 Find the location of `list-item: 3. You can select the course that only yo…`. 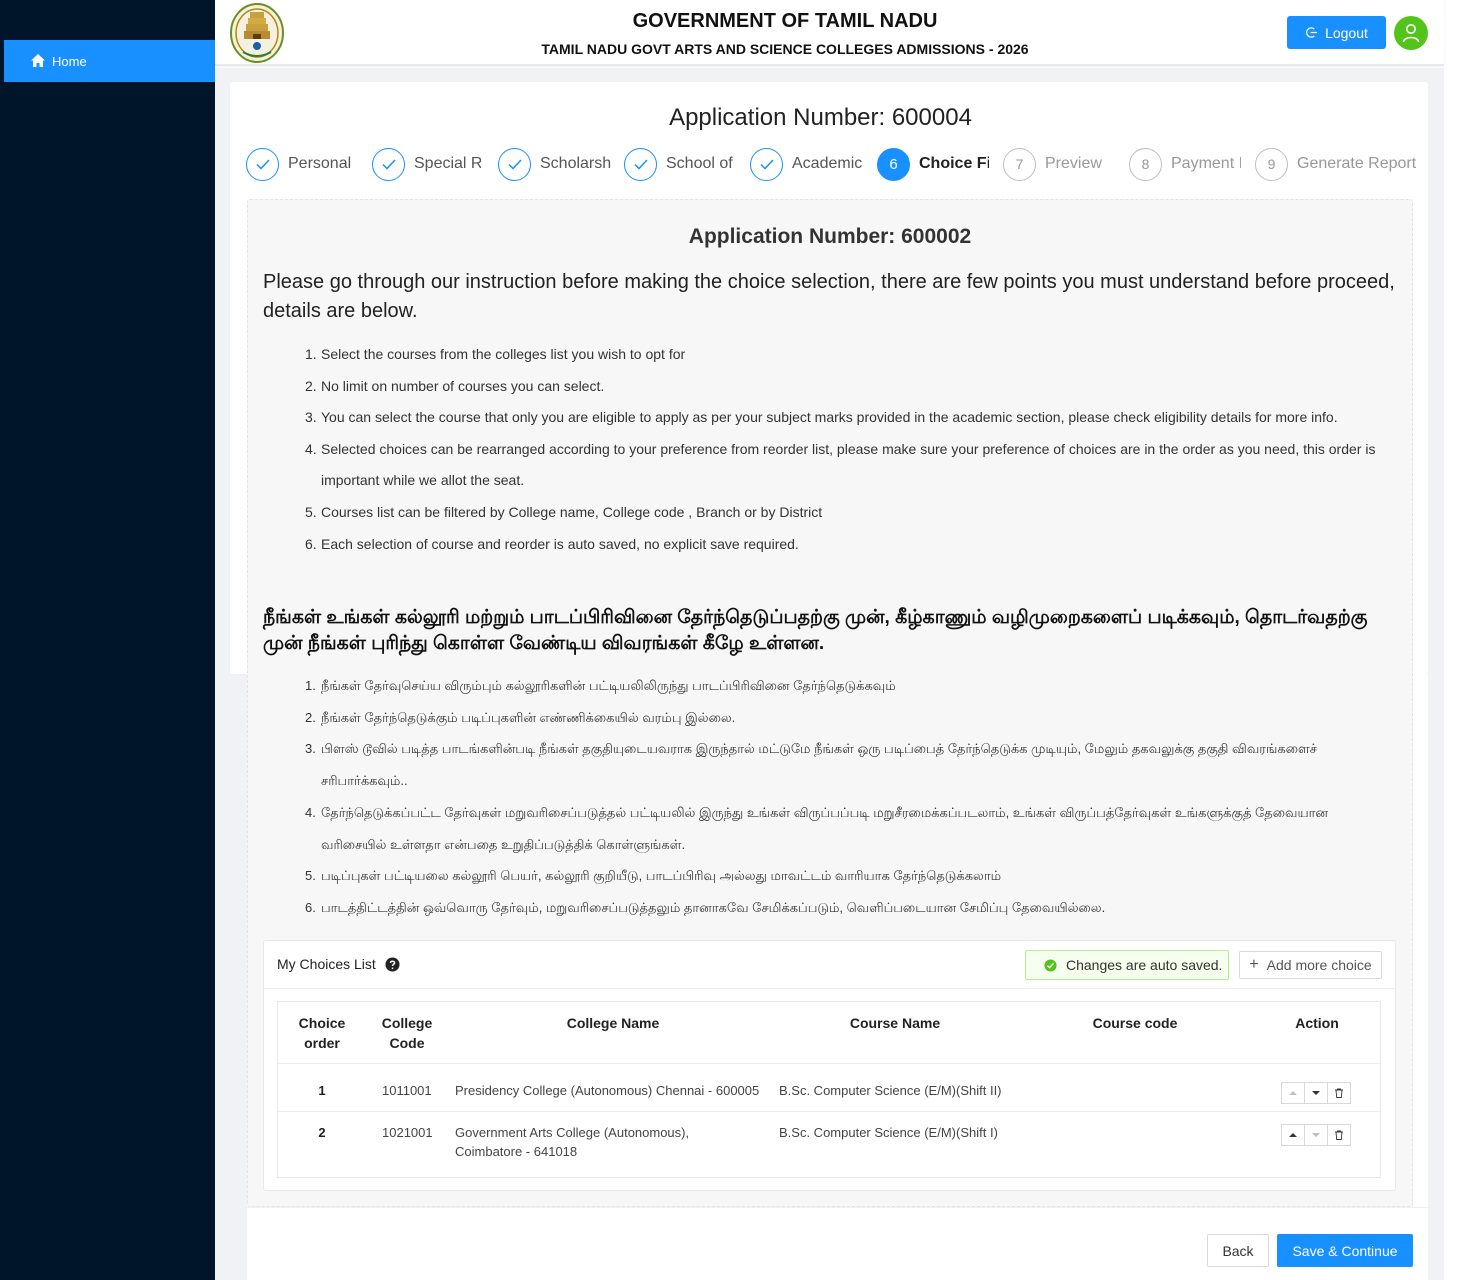

list-item: 3. You can select the course that only yo… is located at coordinates (821, 417).